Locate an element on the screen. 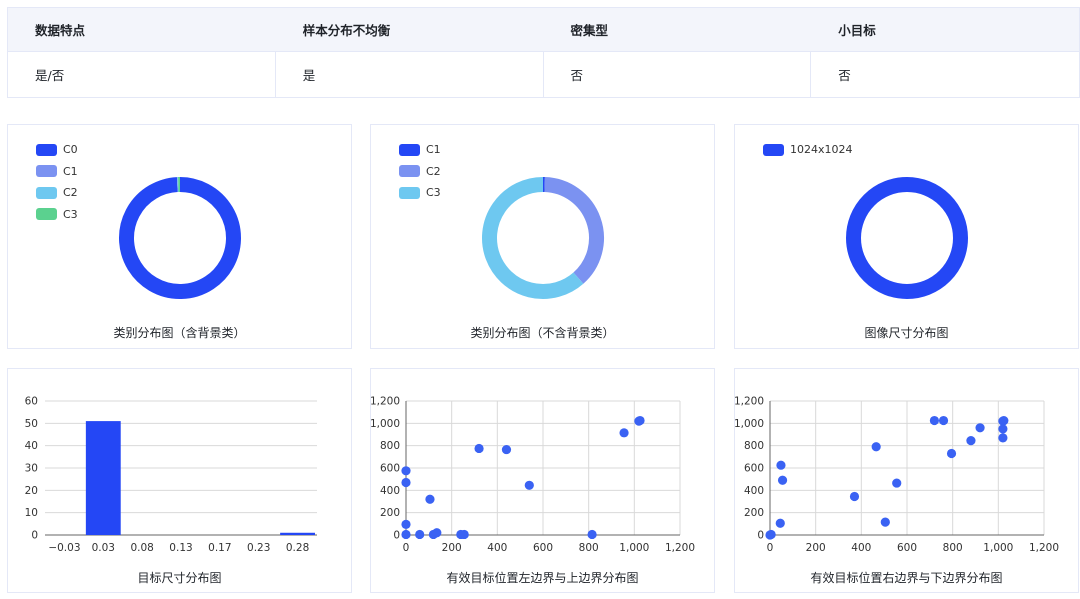 This screenshot has width=1080, height=599. x-tick-label: −0.03 is located at coordinates (64, 548).